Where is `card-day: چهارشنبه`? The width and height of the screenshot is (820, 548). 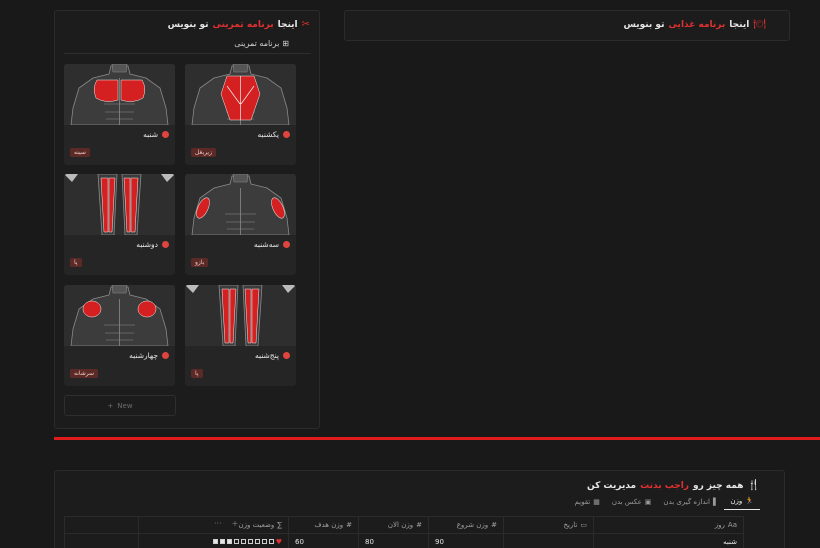 card-day: چهارشنبه is located at coordinates (143, 355).